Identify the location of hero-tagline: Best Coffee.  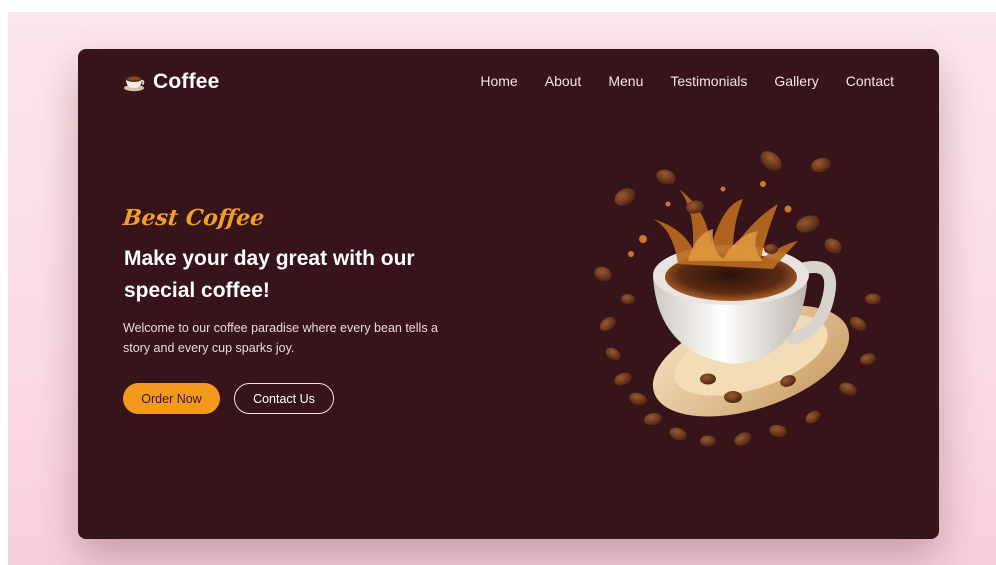
(193, 218).